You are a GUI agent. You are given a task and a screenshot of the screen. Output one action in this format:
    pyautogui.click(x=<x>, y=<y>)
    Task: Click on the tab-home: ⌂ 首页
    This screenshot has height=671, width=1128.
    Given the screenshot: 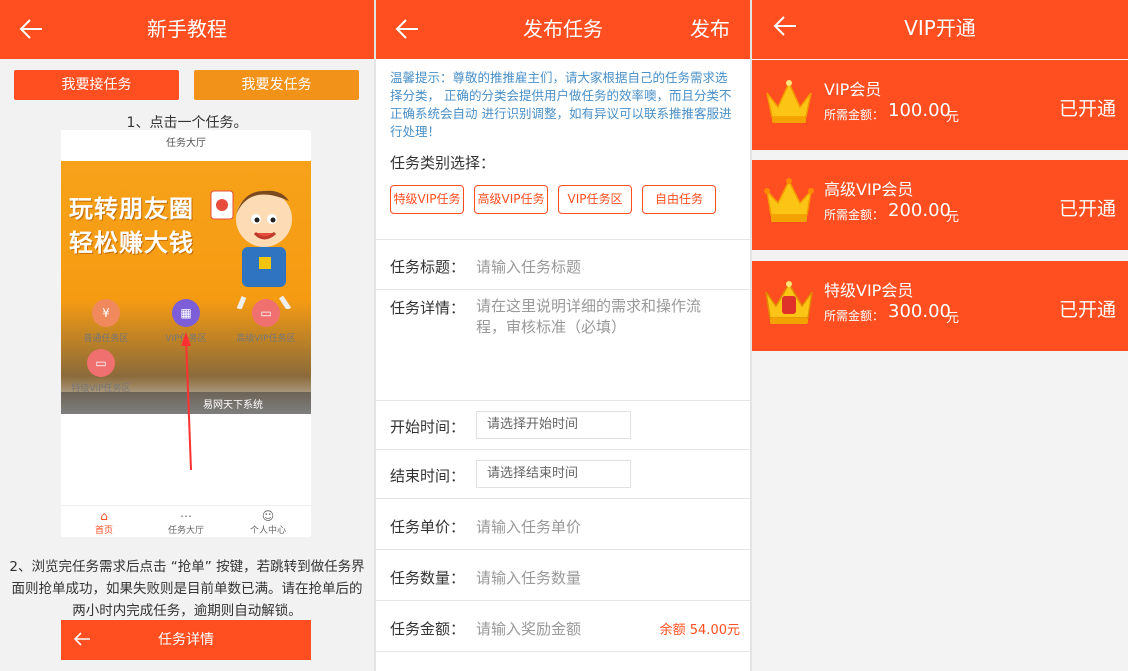 What is the action you would take?
    pyautogui.click(x=104, y=522)
    